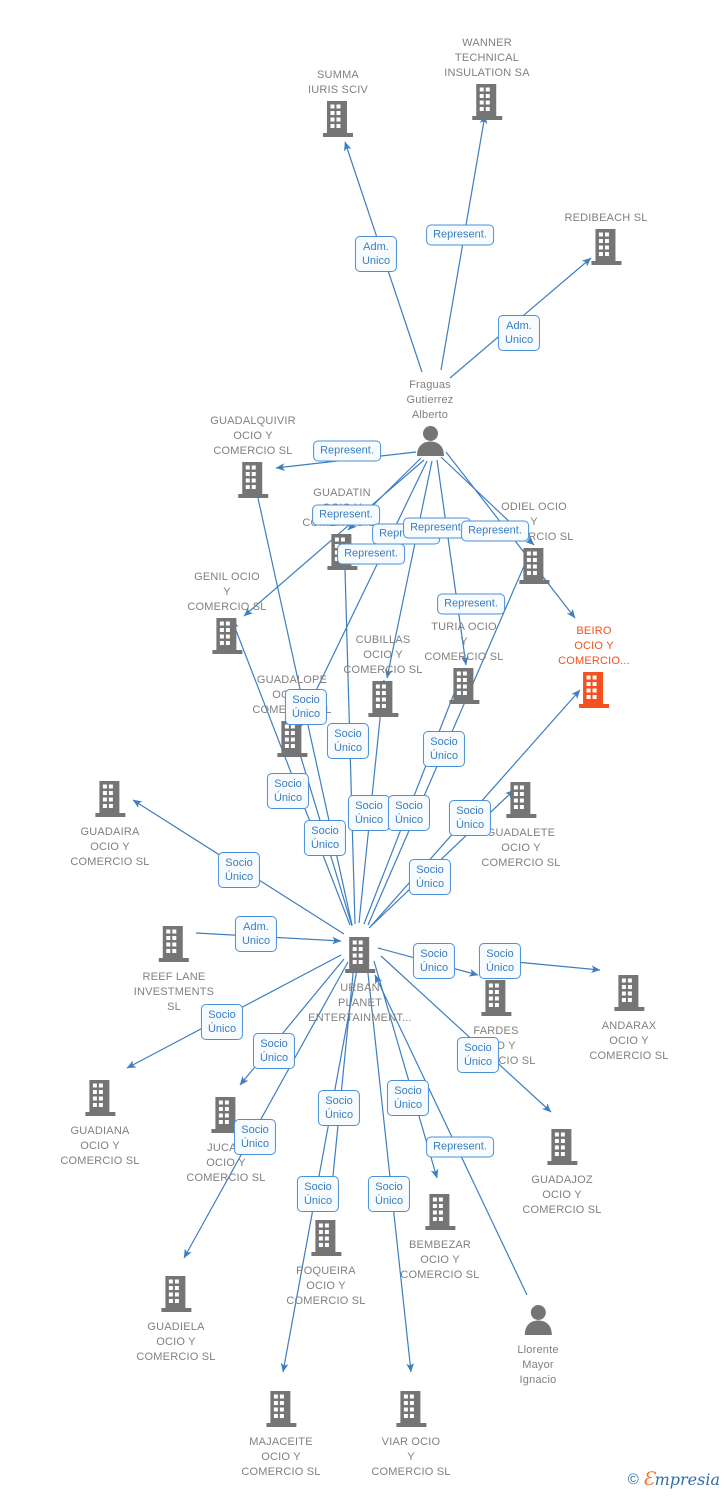 The height and width of the screenshot is (1500, 728). I want to click on graph-node-turia: TURIA OCIO Y COMERCIO SL, so click(463, 665).